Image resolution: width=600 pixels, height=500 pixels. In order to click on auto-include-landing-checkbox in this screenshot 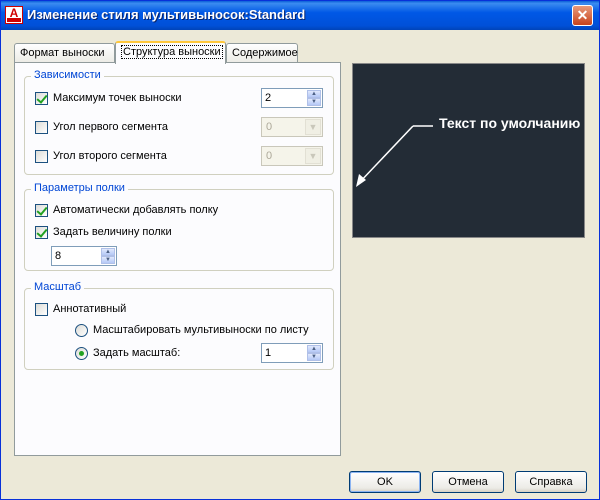, I will do `click(41, 210)`.